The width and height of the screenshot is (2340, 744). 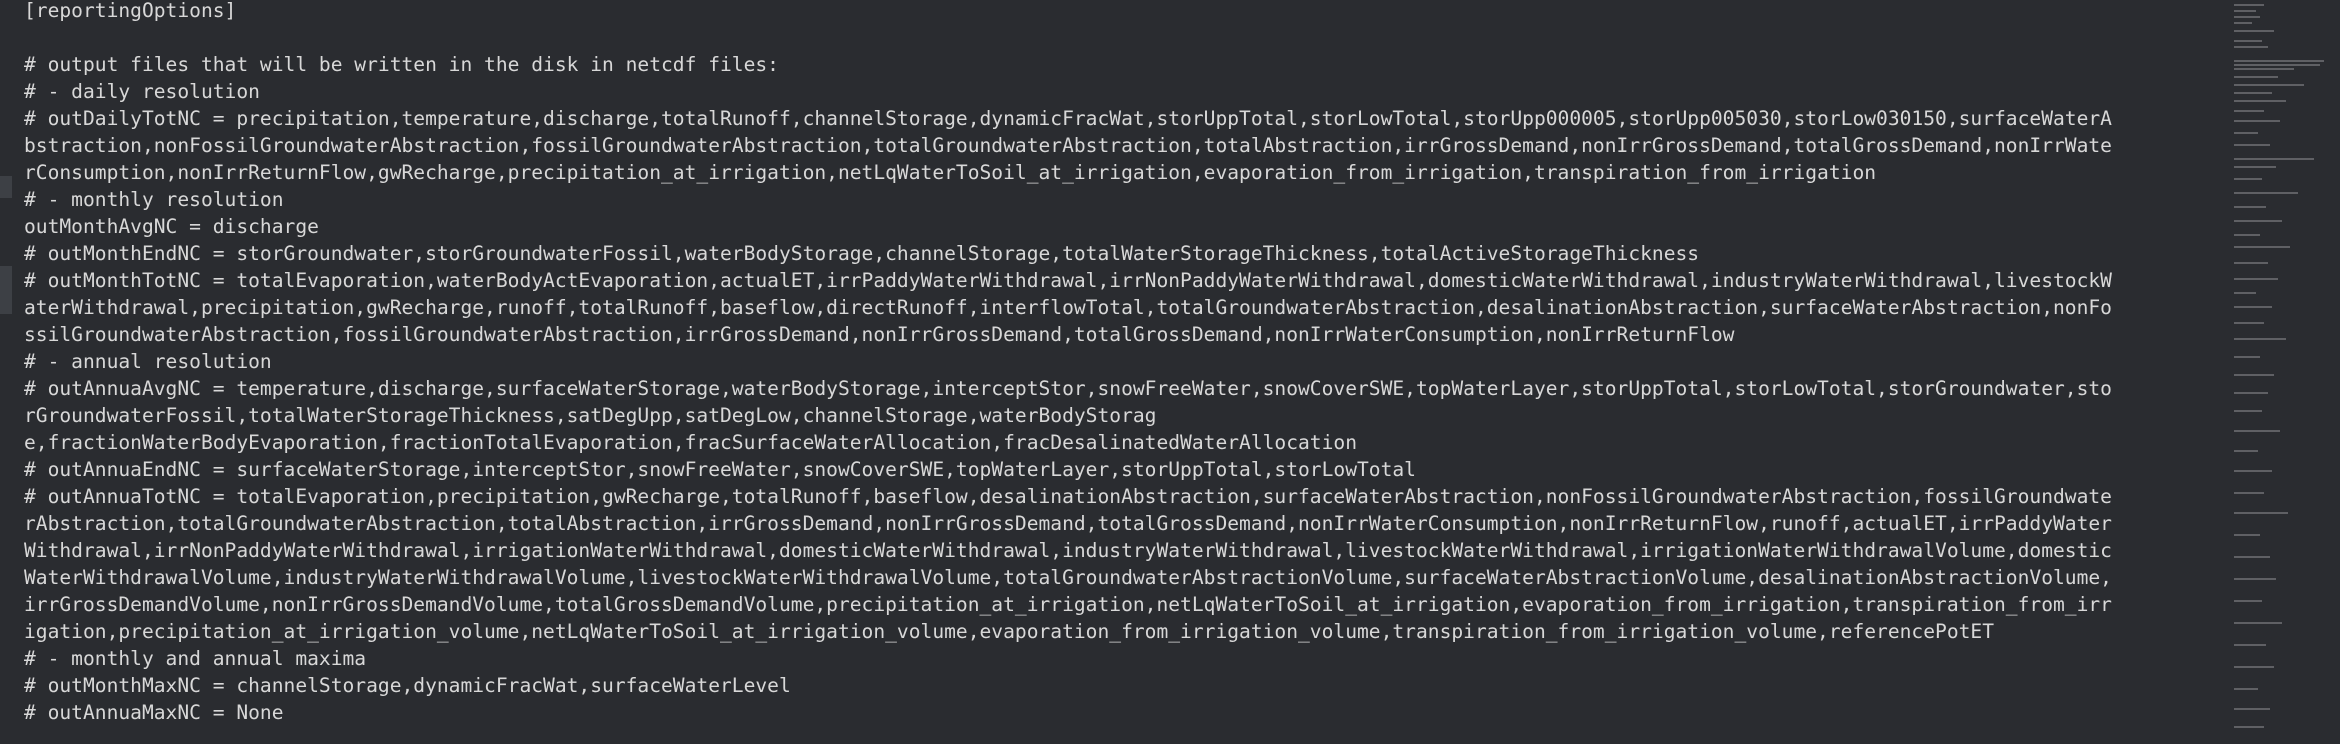 I want to click on code-line: # - annual resolution, so click(x=148, y=361).